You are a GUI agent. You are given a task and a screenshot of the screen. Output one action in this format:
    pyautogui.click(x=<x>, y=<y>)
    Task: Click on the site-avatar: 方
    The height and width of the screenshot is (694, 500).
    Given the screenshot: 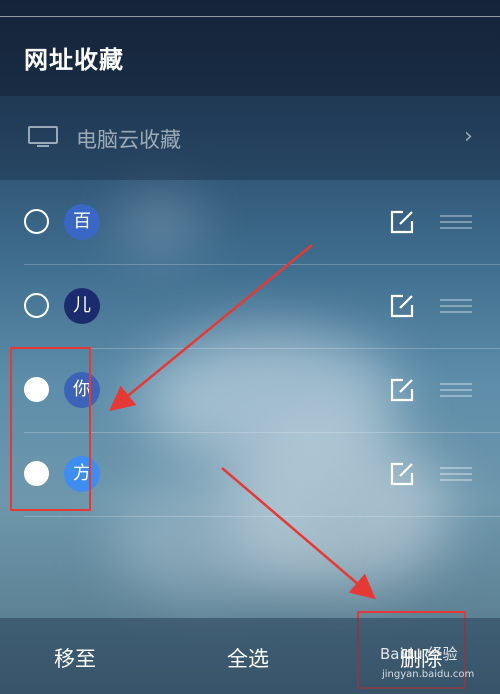 What is the action you would take?
    pyautogui.click(x=82, y=474)
    